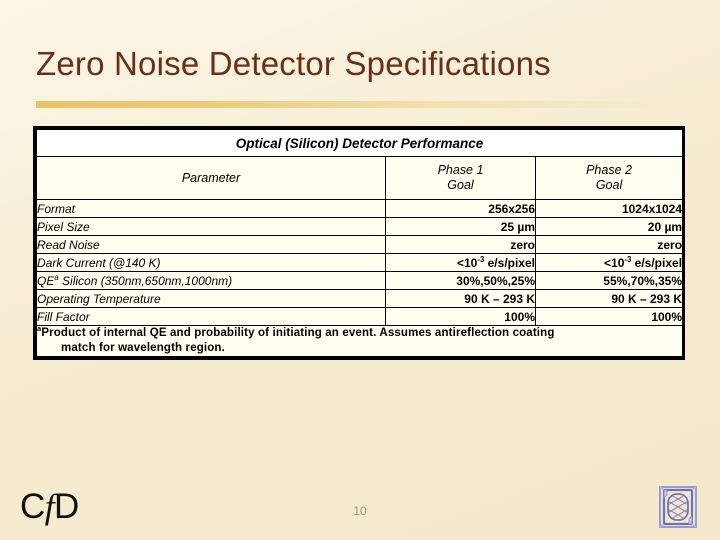 This screenshot has width=720, height=540. I want to click on row-label-parameter: Operating Temperature, so click(211, 298).